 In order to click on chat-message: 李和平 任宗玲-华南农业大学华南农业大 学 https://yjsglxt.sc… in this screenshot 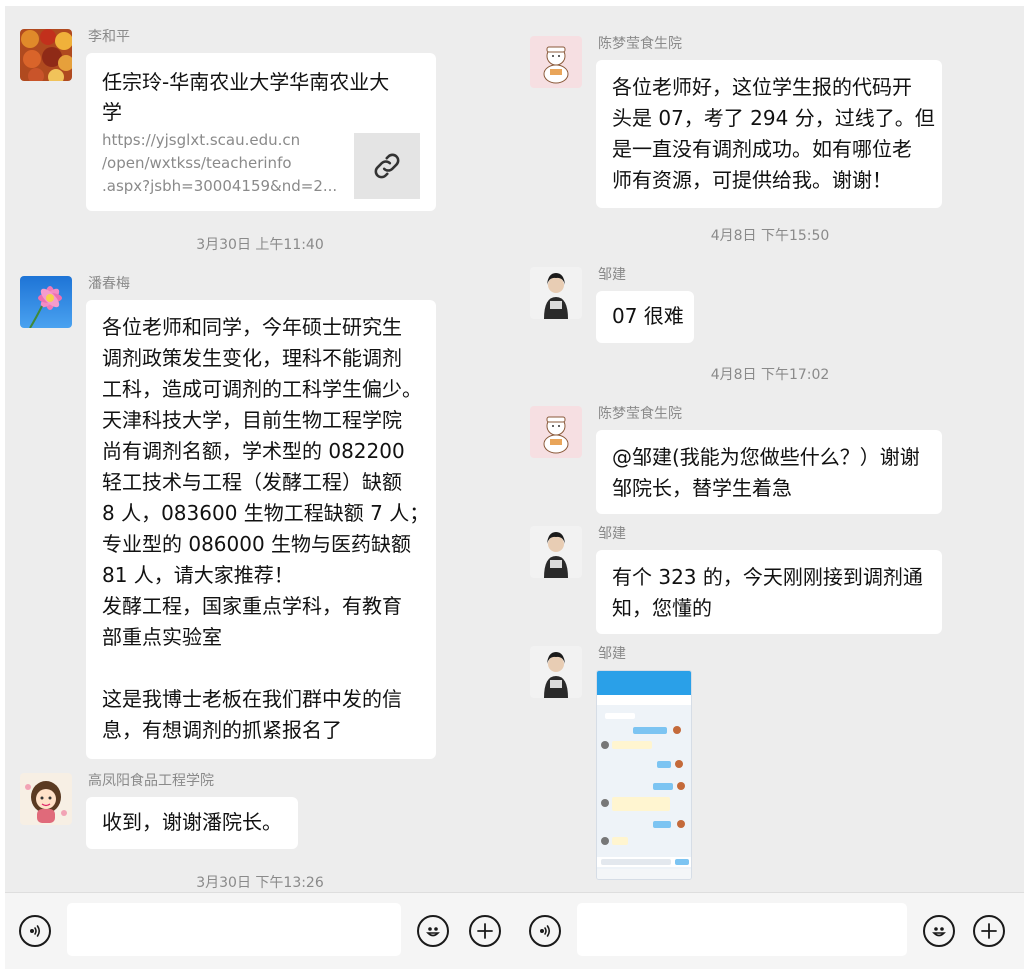, I will do `click(262, 121)`.